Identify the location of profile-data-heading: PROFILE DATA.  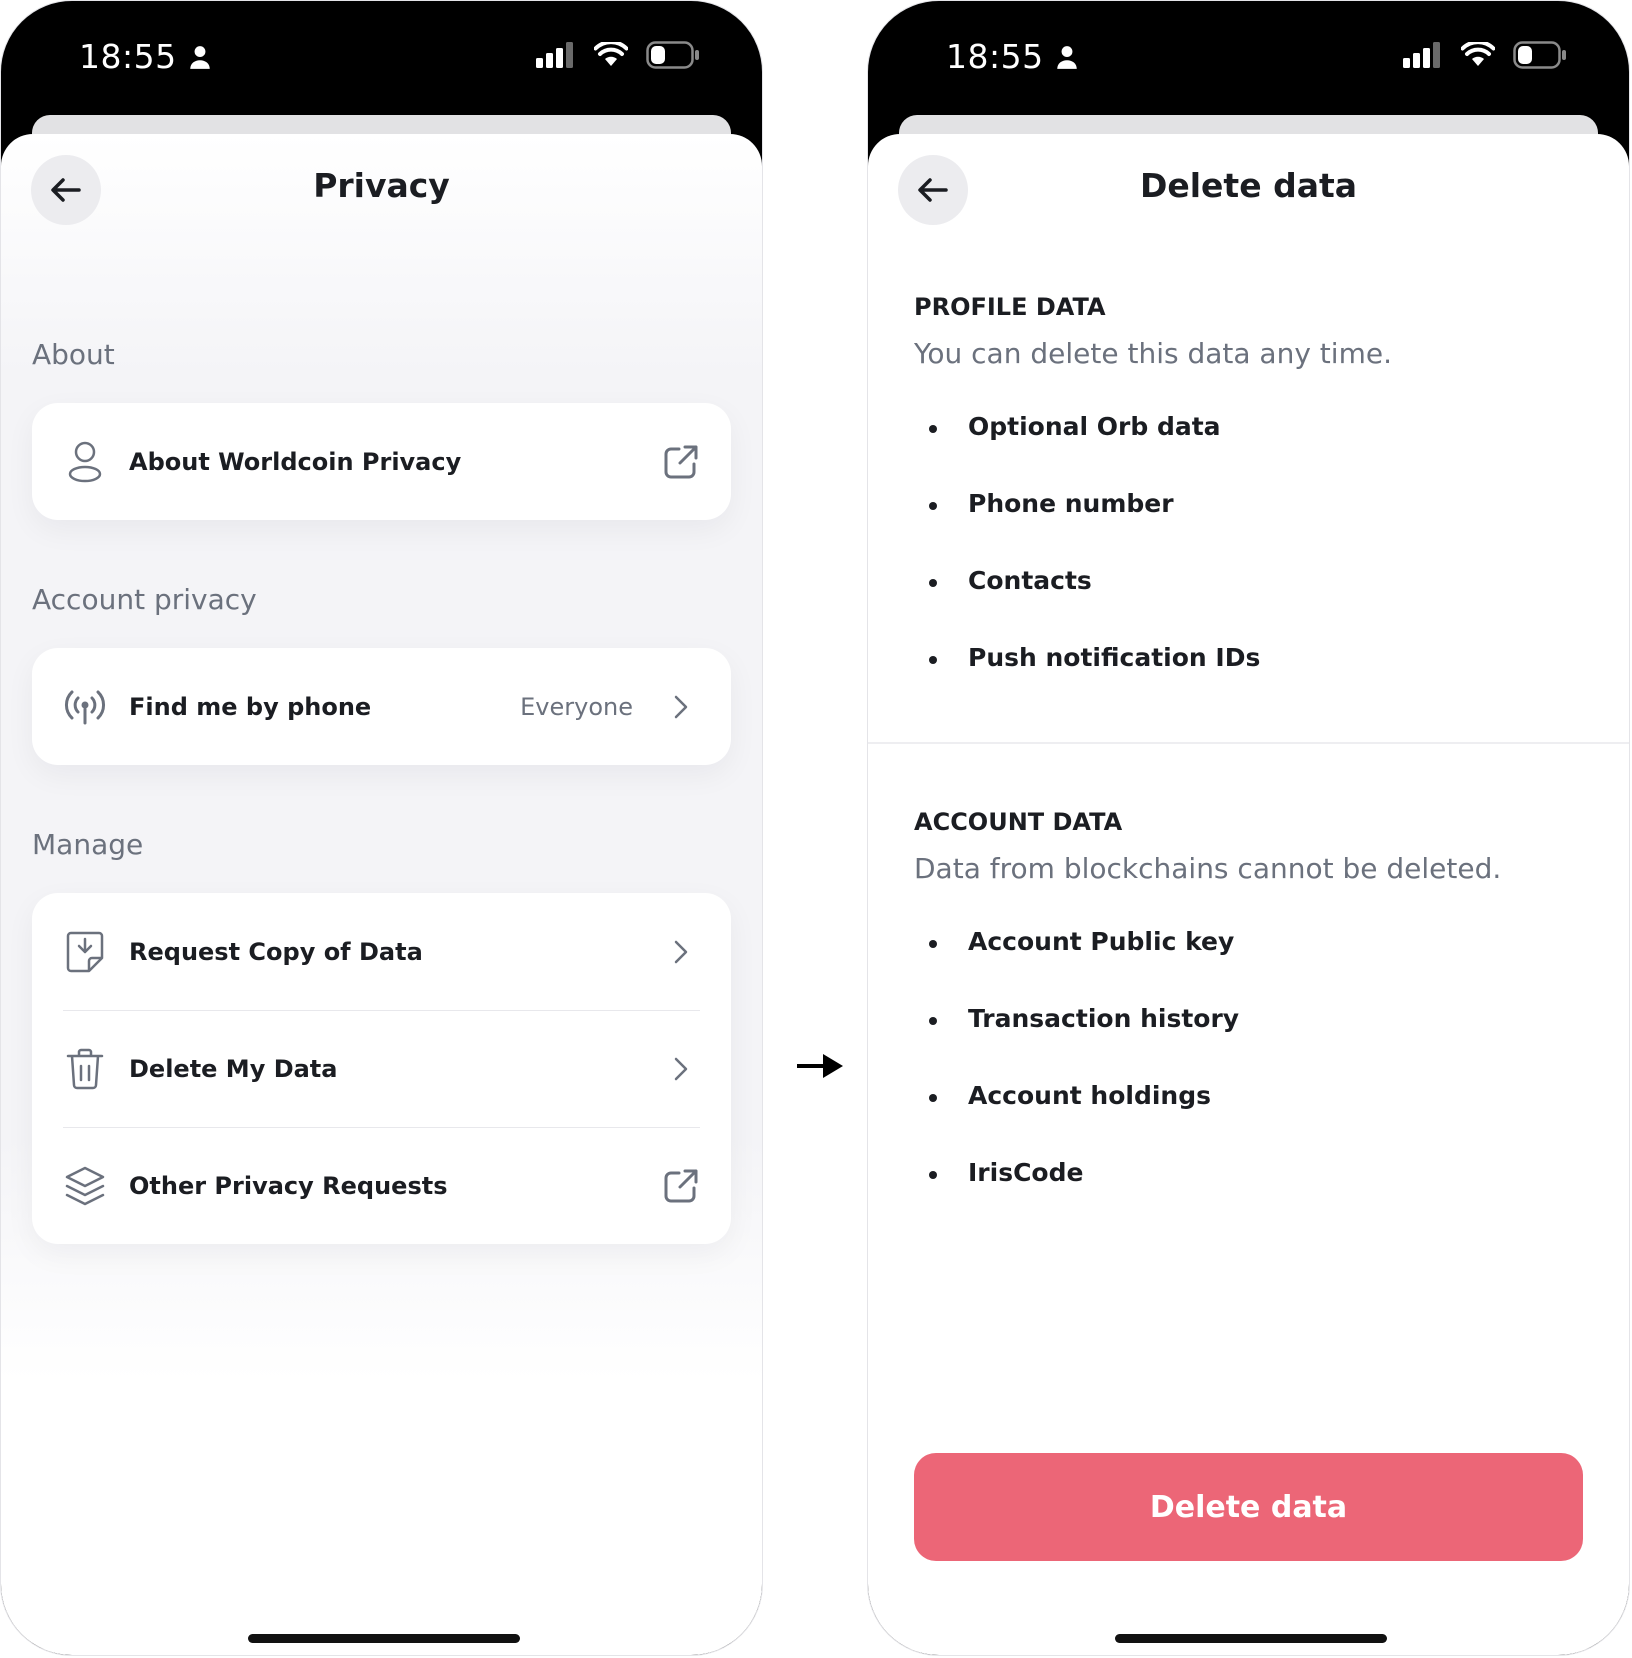
(1010, 307).